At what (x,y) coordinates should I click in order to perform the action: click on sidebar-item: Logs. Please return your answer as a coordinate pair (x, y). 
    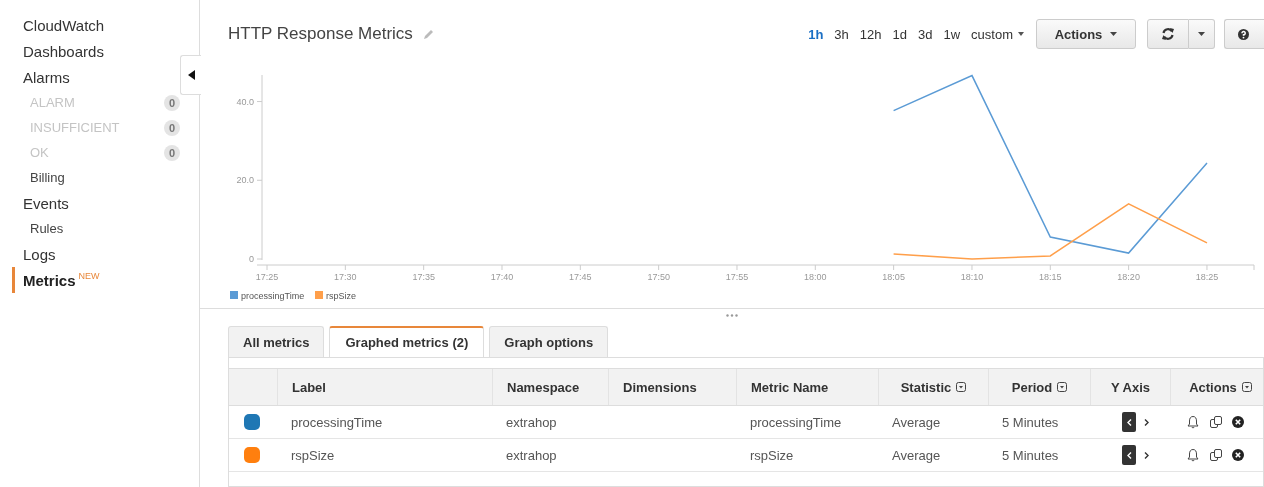
    Looking at the image, I should click on (39, 254).